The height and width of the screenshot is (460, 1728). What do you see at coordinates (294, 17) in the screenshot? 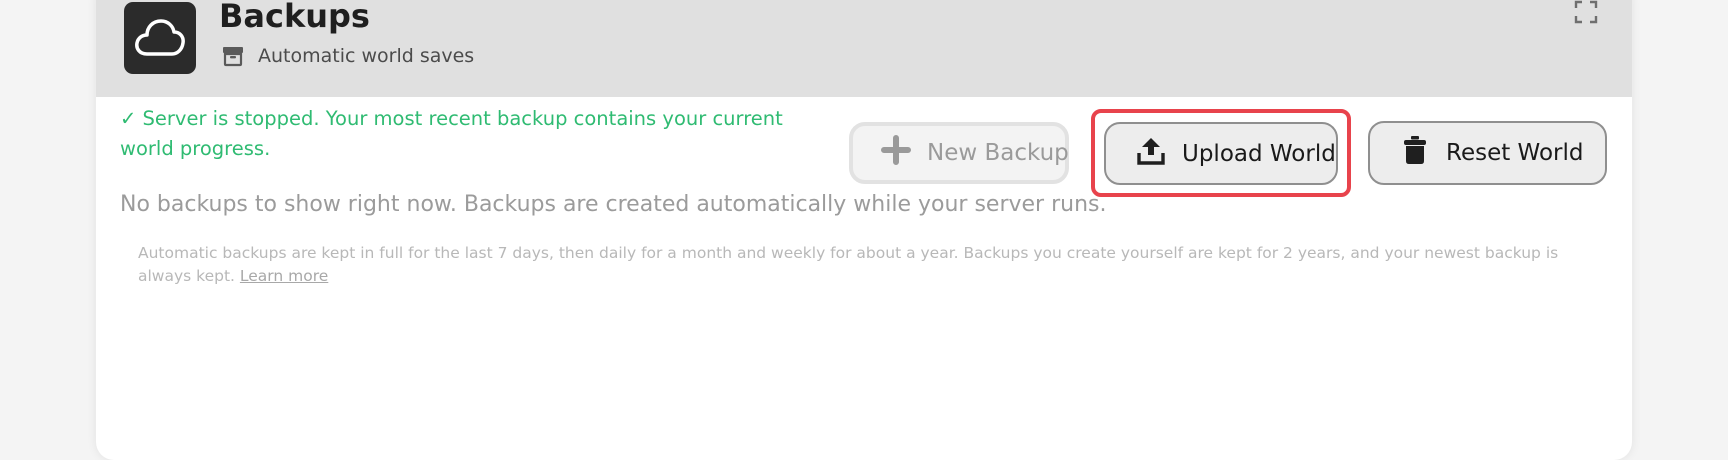
I see `page-title: Backups` at bounding box center [294, 17].